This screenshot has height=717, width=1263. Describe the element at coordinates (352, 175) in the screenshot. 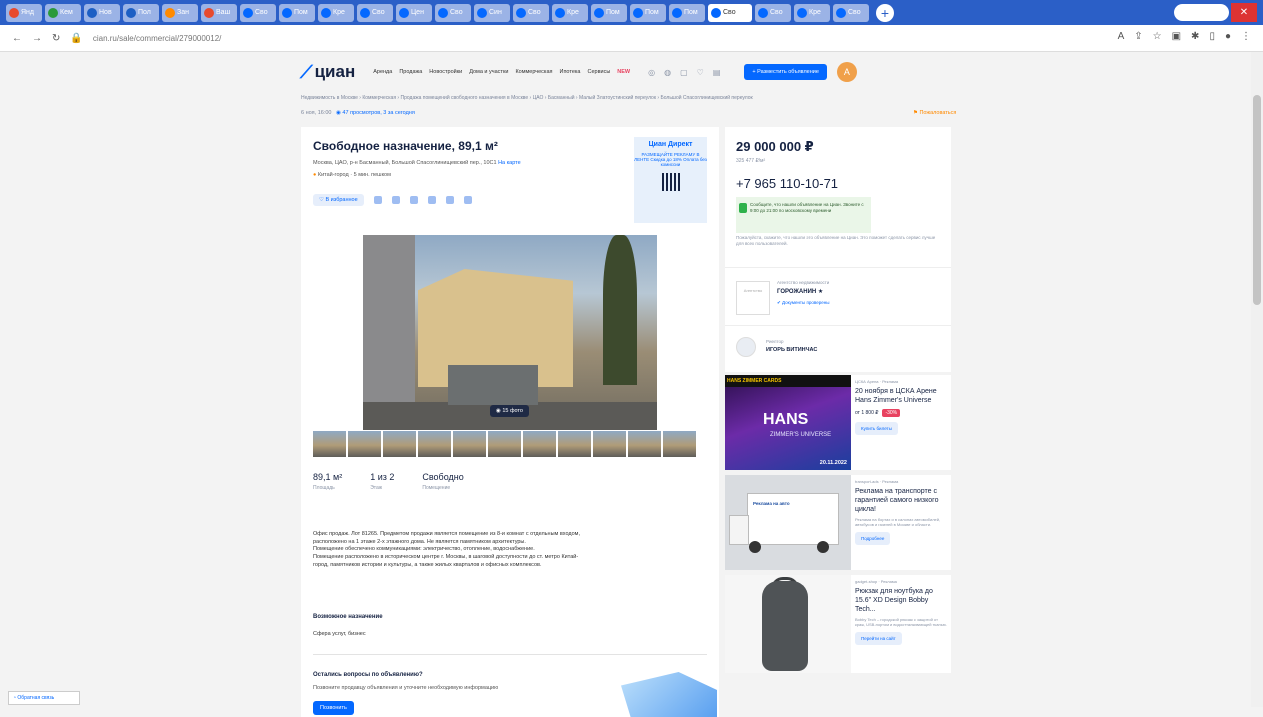

I see `metro-info: ● Китай-город · 5 мин. пешком` at that location.